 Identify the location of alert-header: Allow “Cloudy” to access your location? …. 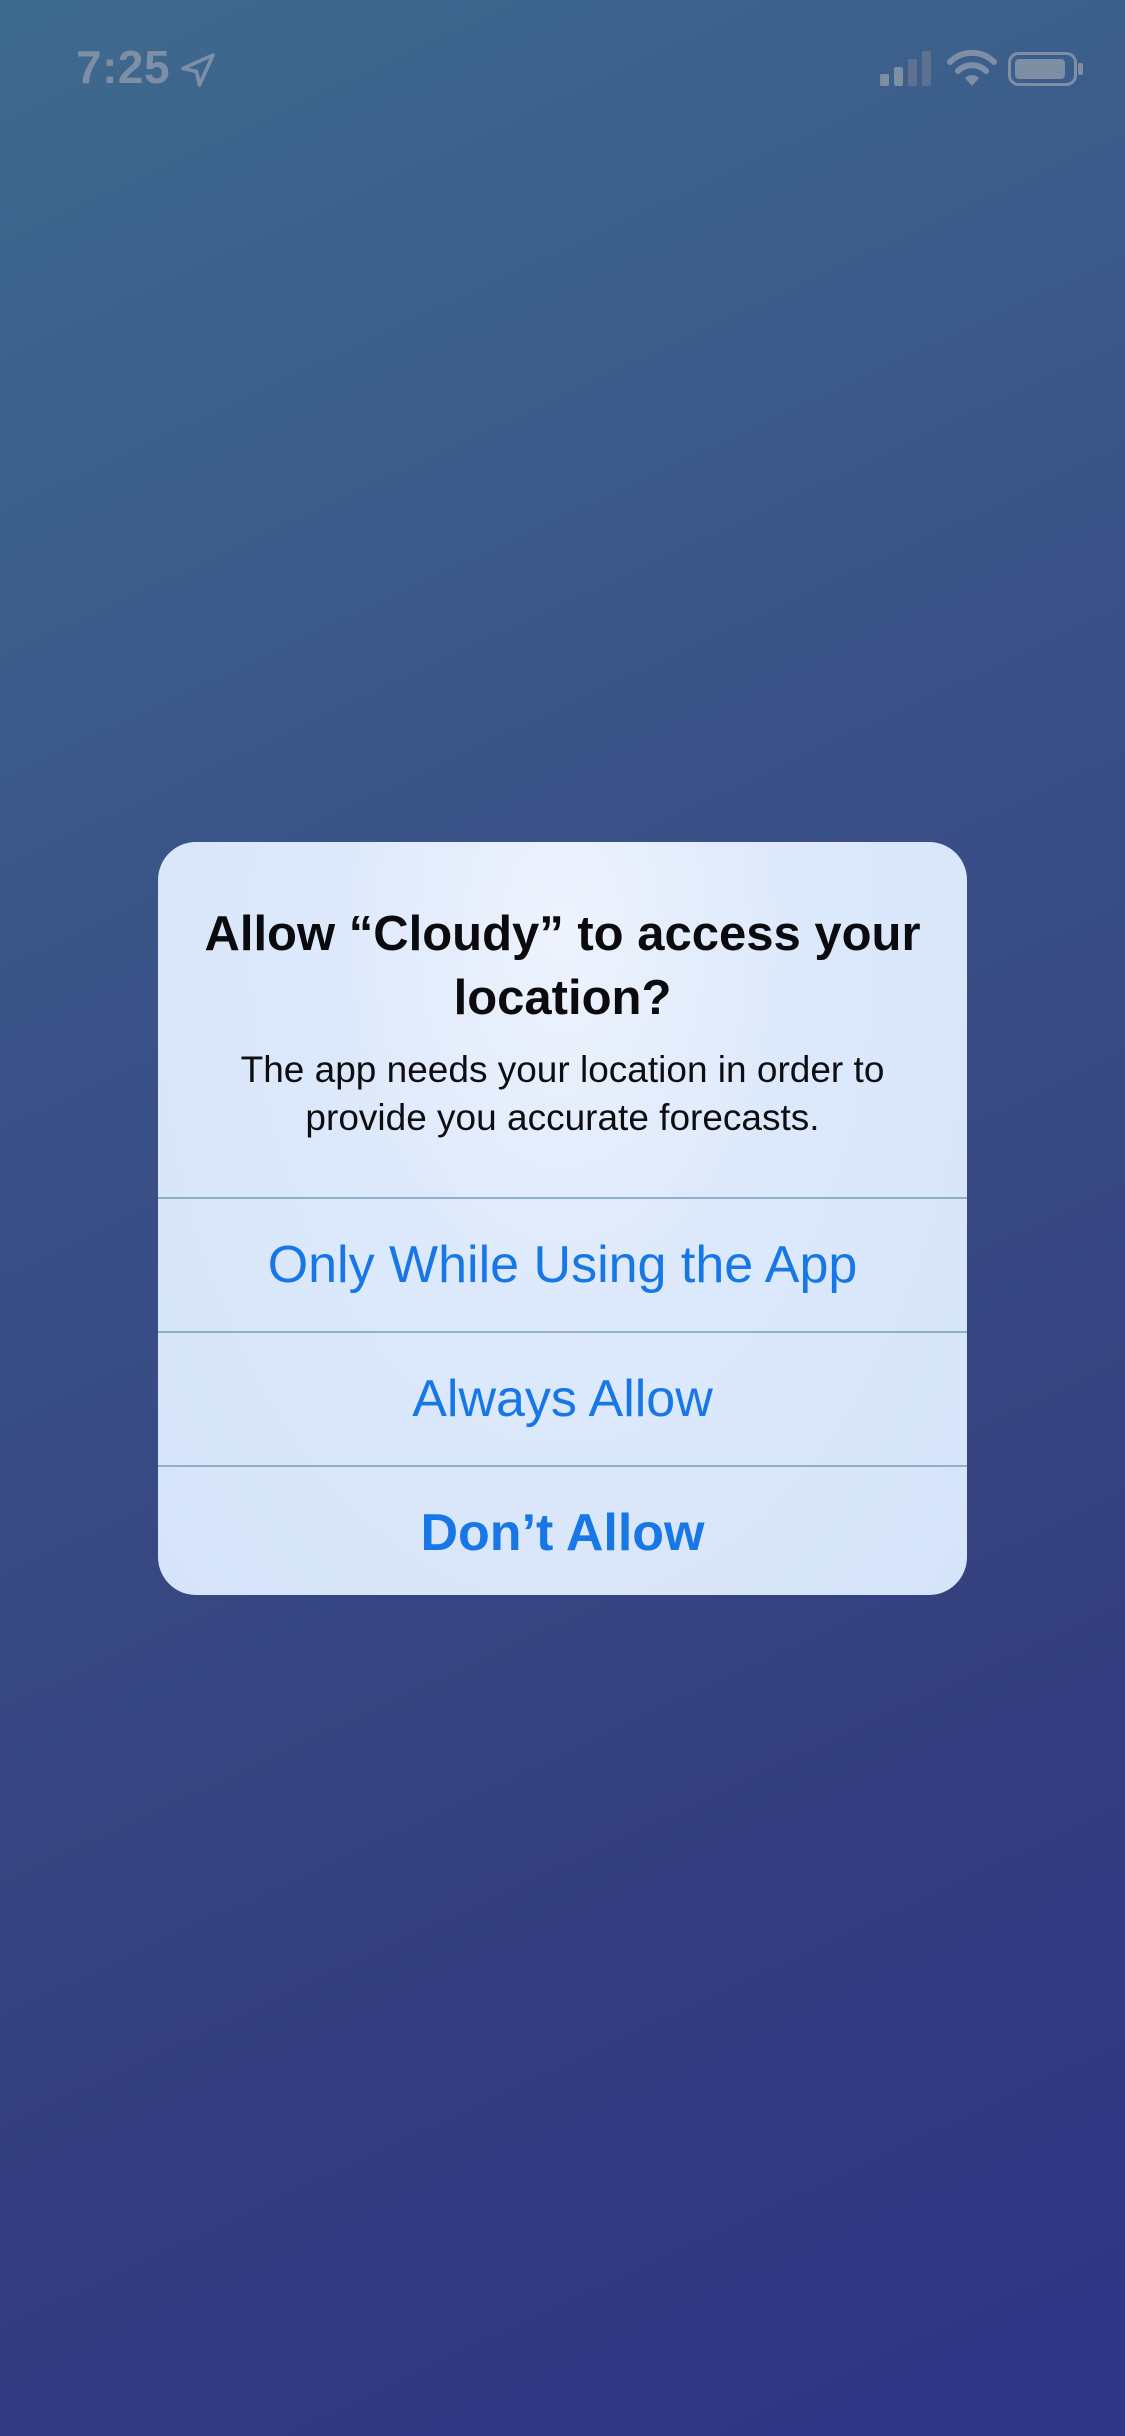
(562, 1019).